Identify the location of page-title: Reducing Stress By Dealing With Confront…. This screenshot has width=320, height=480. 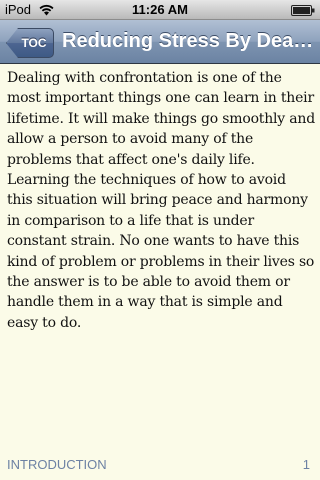
(188, 41).